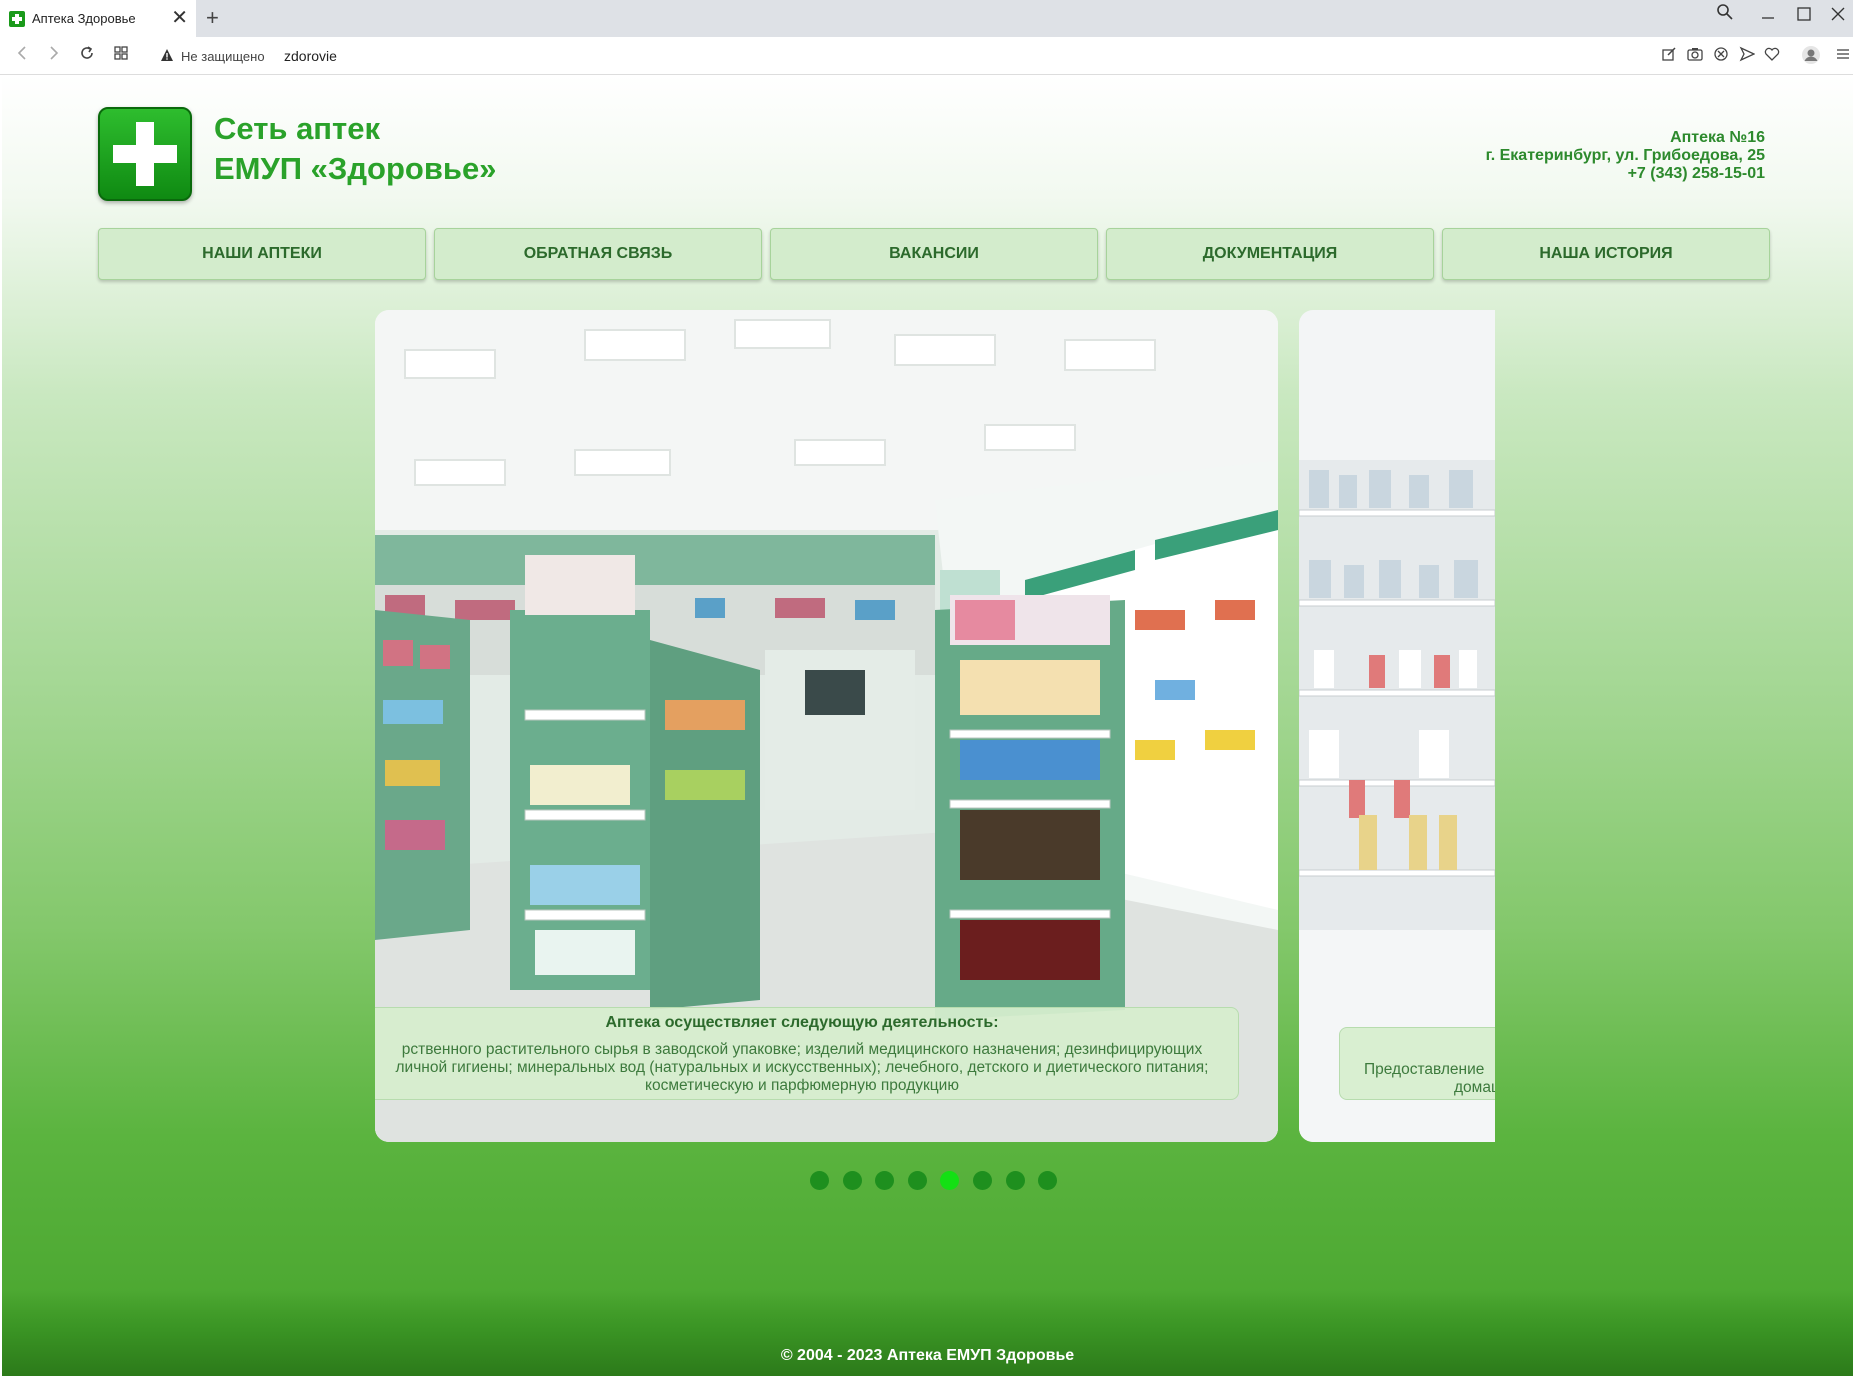  What do you see at coordinates (87, 55) in the screenshot?
I see `reload-icon` at bounding box center [87, 55].